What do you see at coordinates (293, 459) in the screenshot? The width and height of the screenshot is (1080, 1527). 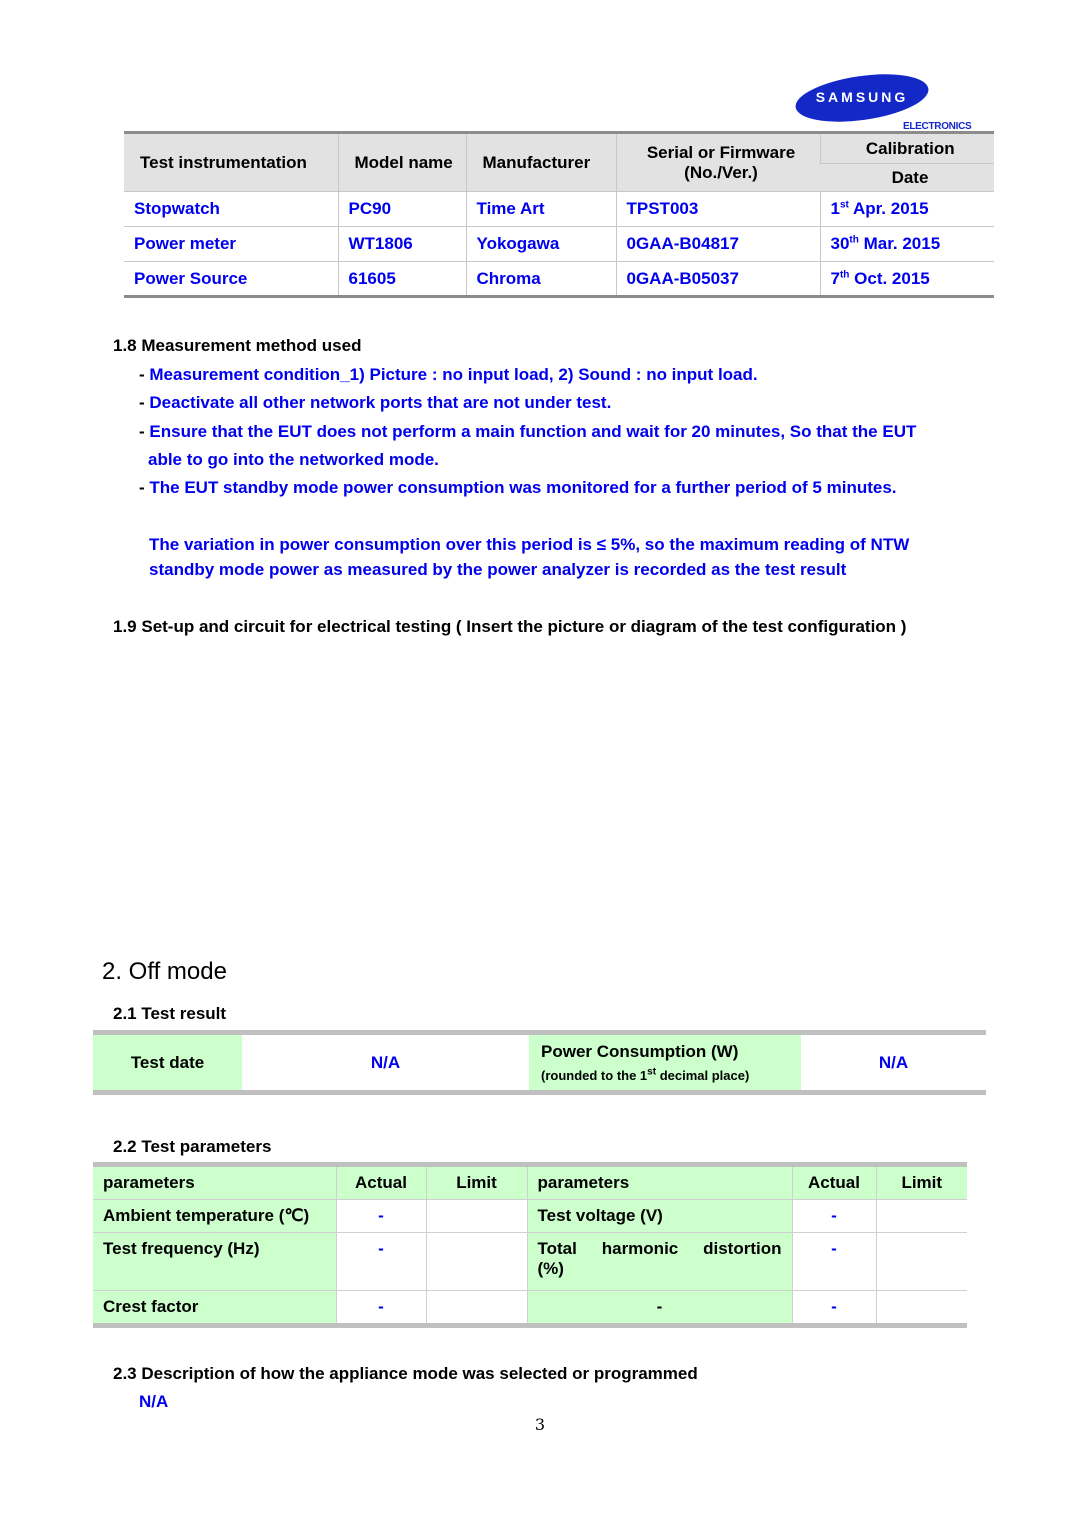 I see `method-bullet-continuation: able to go into the networked mode.` at bounding box center [293, 459].